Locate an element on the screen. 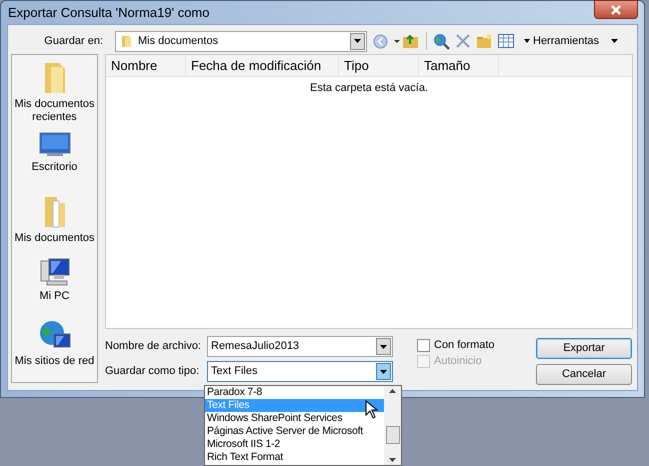 The height and width of the screenshot is (466, 649). tools-menu-button: Herramientas is located at coordinates (562, 41).